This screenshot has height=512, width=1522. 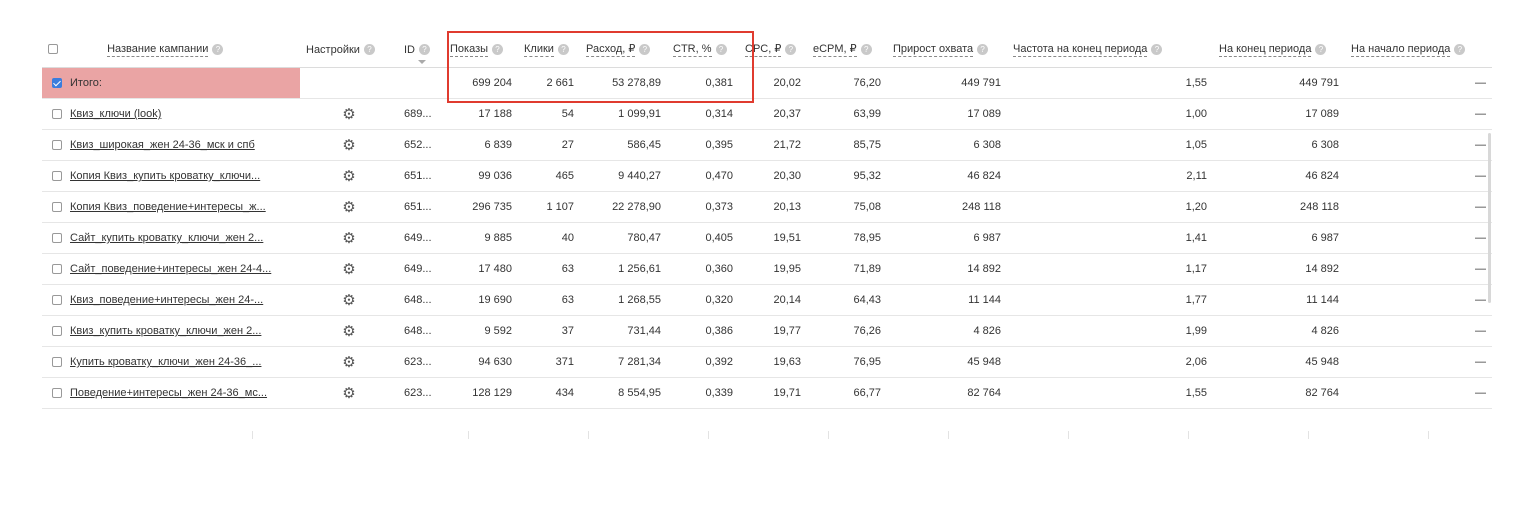 I want to click on col-header-ecpm-label: eCPM, ₽, so click(x=835, y=50).